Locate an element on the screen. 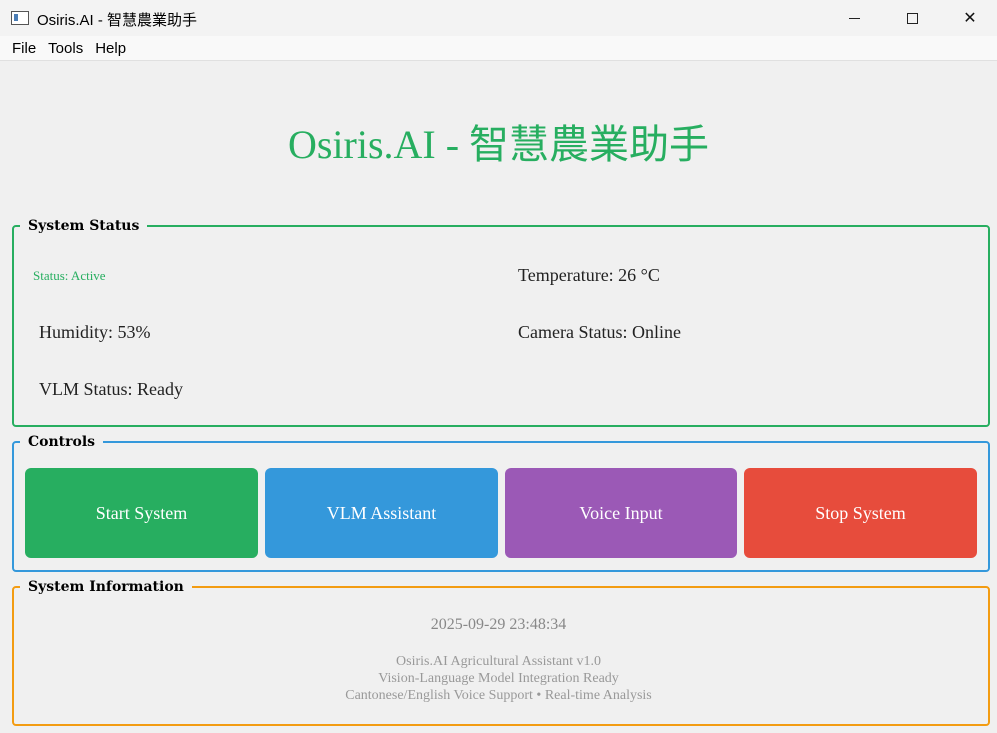 The image size is (997, 733). menu-help: Help is located at coordinates (110, 48).